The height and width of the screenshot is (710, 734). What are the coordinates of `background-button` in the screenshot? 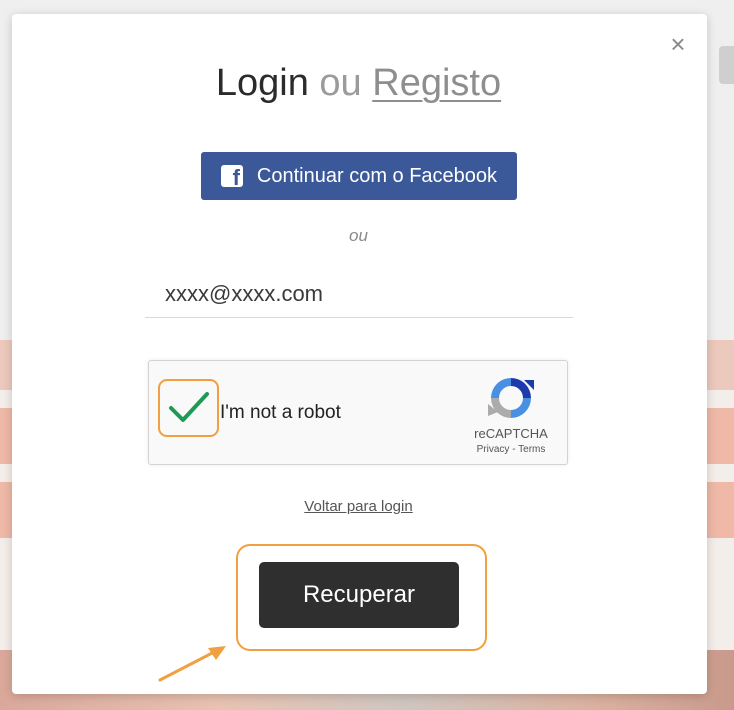 It's located at (726, 65).